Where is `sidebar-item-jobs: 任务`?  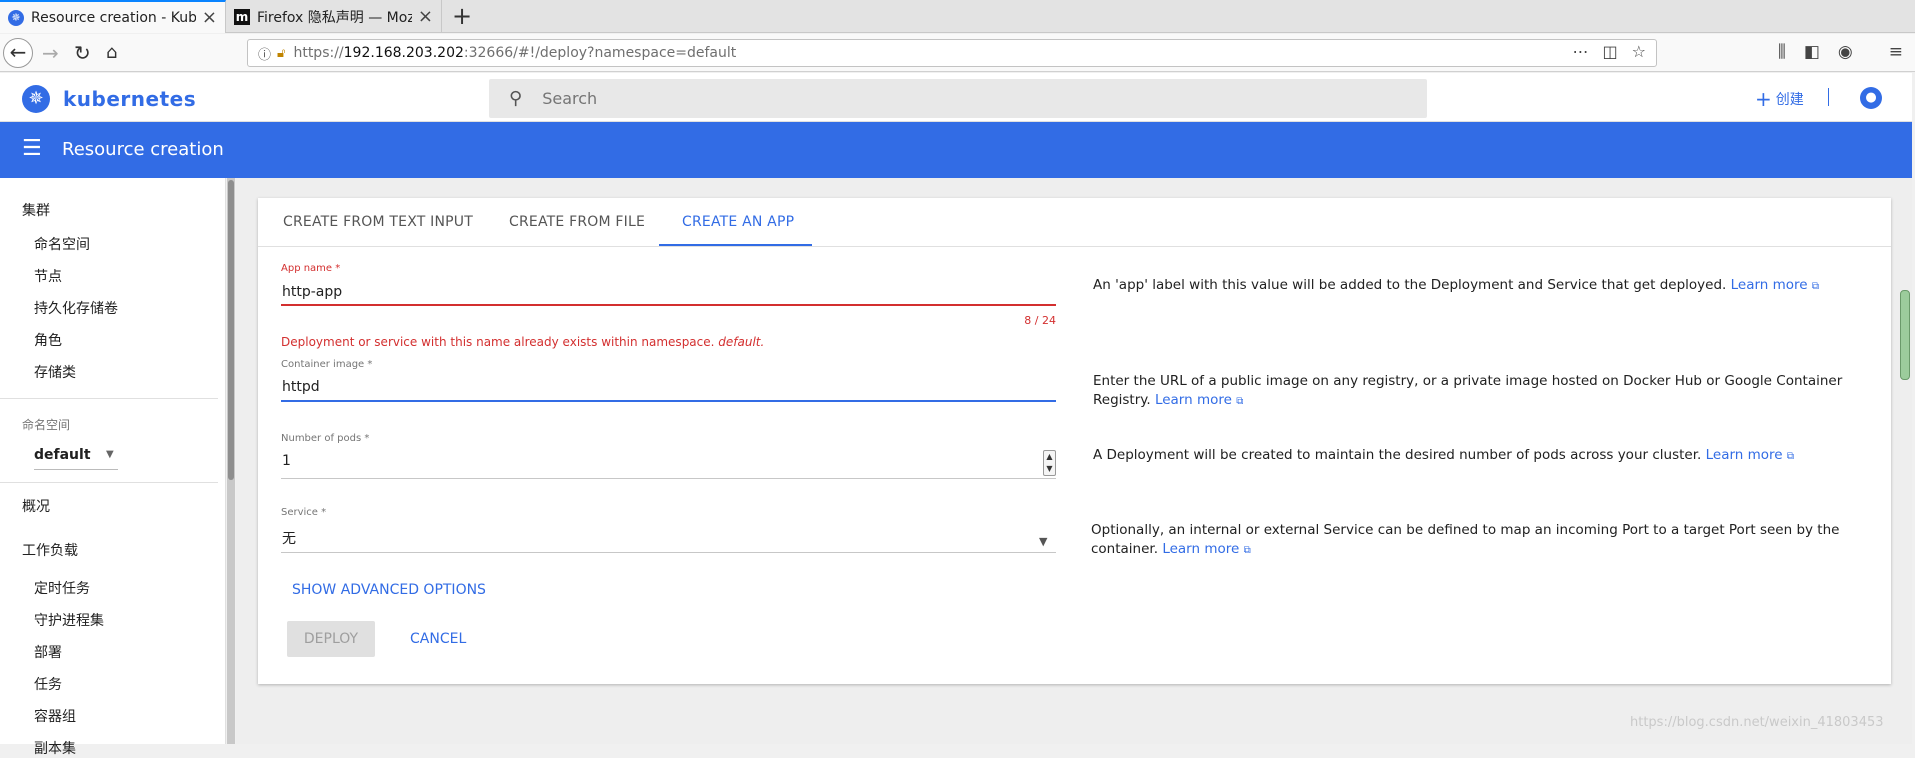 sidebar-item-jobs: 任务 is located at coordinates (48, 684).